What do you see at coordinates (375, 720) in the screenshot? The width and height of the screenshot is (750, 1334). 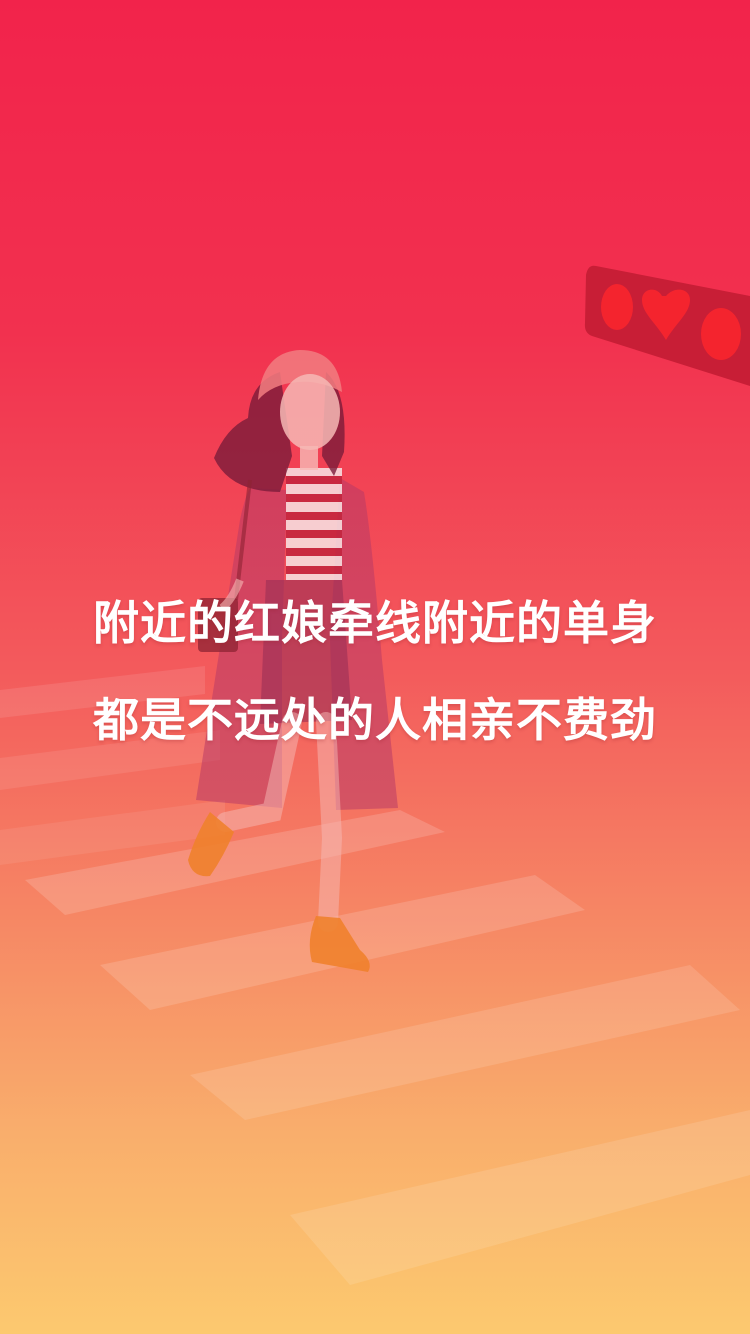 I see `slogan-line-2: 都是不远处的人相亲不费劲` at bounding box center [375, 720].